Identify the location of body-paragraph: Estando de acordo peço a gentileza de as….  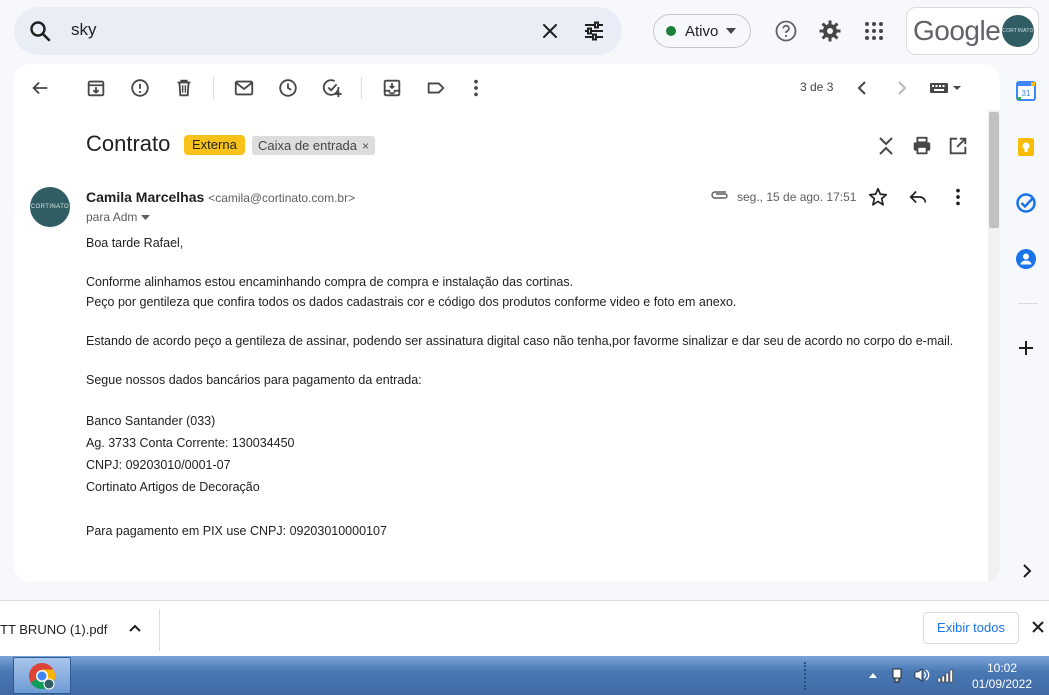
(520, 340).